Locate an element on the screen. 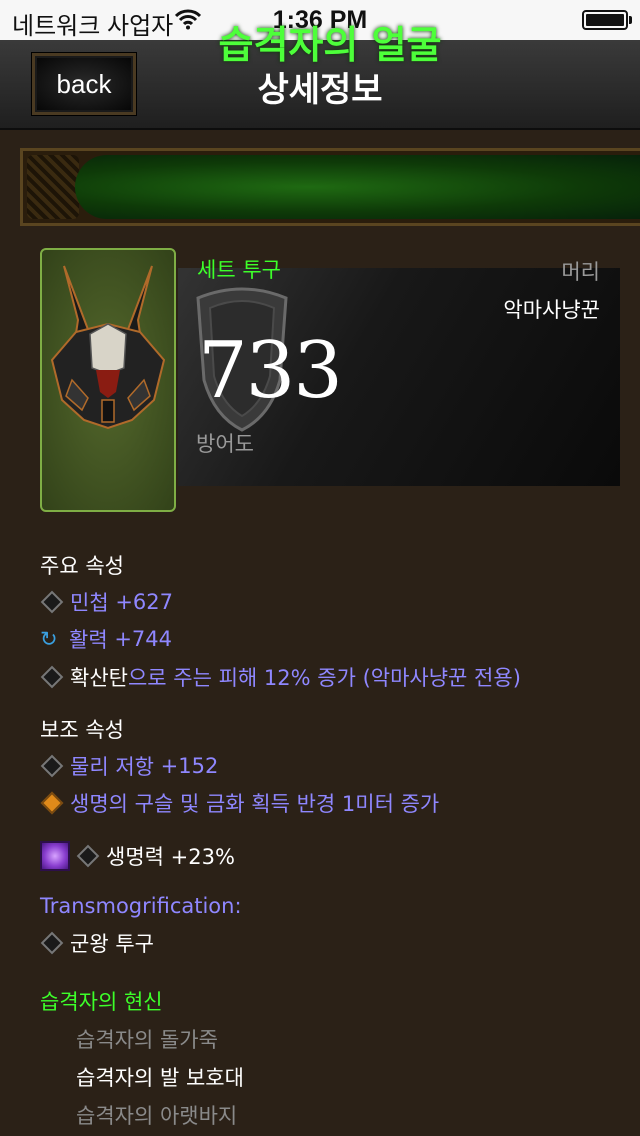 The height and width of the screenshot is (1136, 640). socket-row: 생명력 +23% is located at coordinates (137, 856).